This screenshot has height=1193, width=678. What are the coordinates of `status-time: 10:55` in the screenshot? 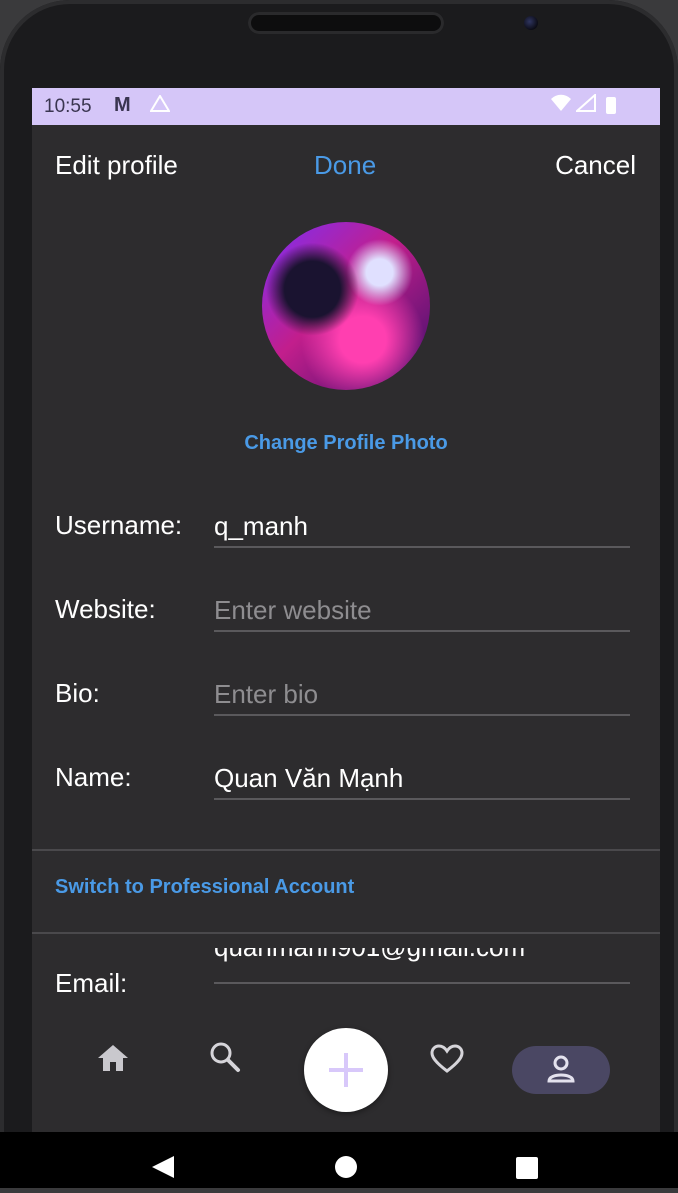 It's located at (68, 106).